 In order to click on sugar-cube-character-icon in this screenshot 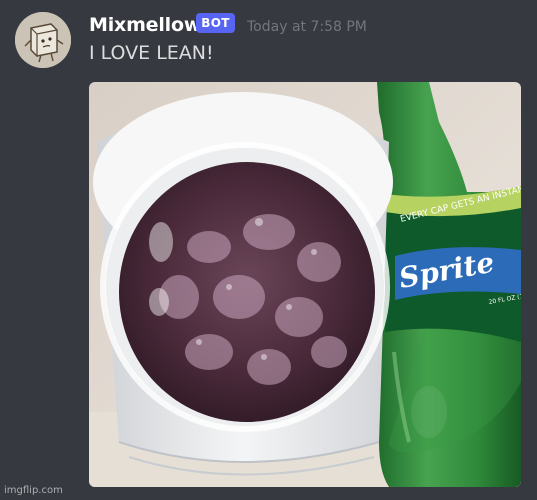, I will do `click(43, 40)`.